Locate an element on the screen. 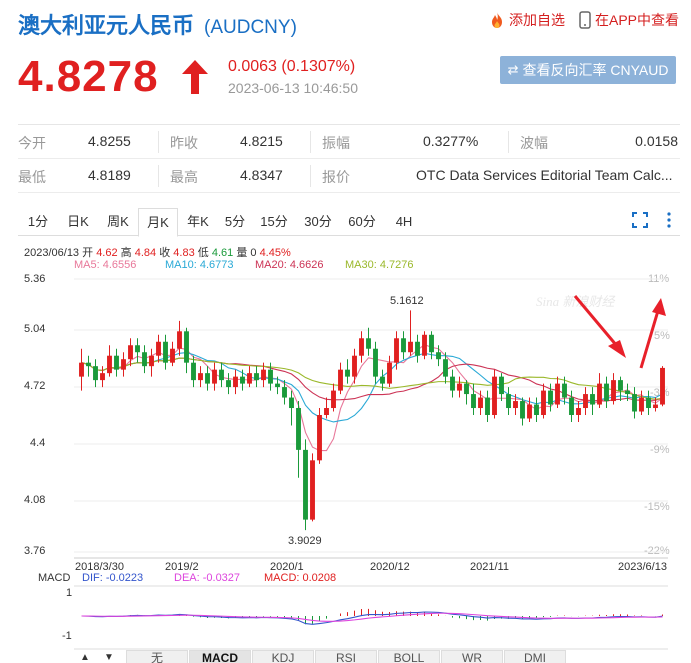 This screenshot has height=663, width=691. more-options-icon is located at coordinates (669, 220).